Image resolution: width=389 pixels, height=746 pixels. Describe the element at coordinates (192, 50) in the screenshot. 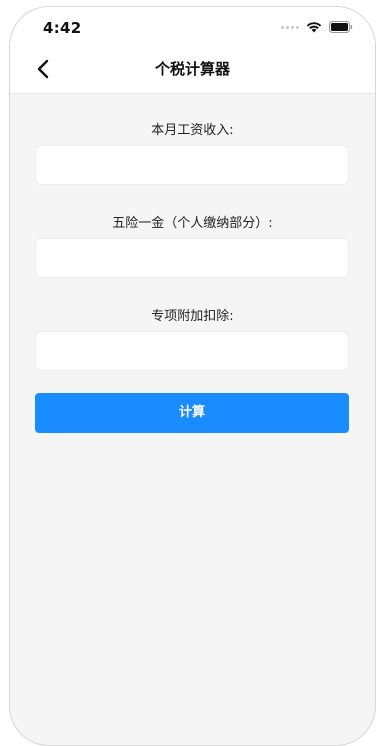

I see `header: 4:42 个税计算器` at that location.